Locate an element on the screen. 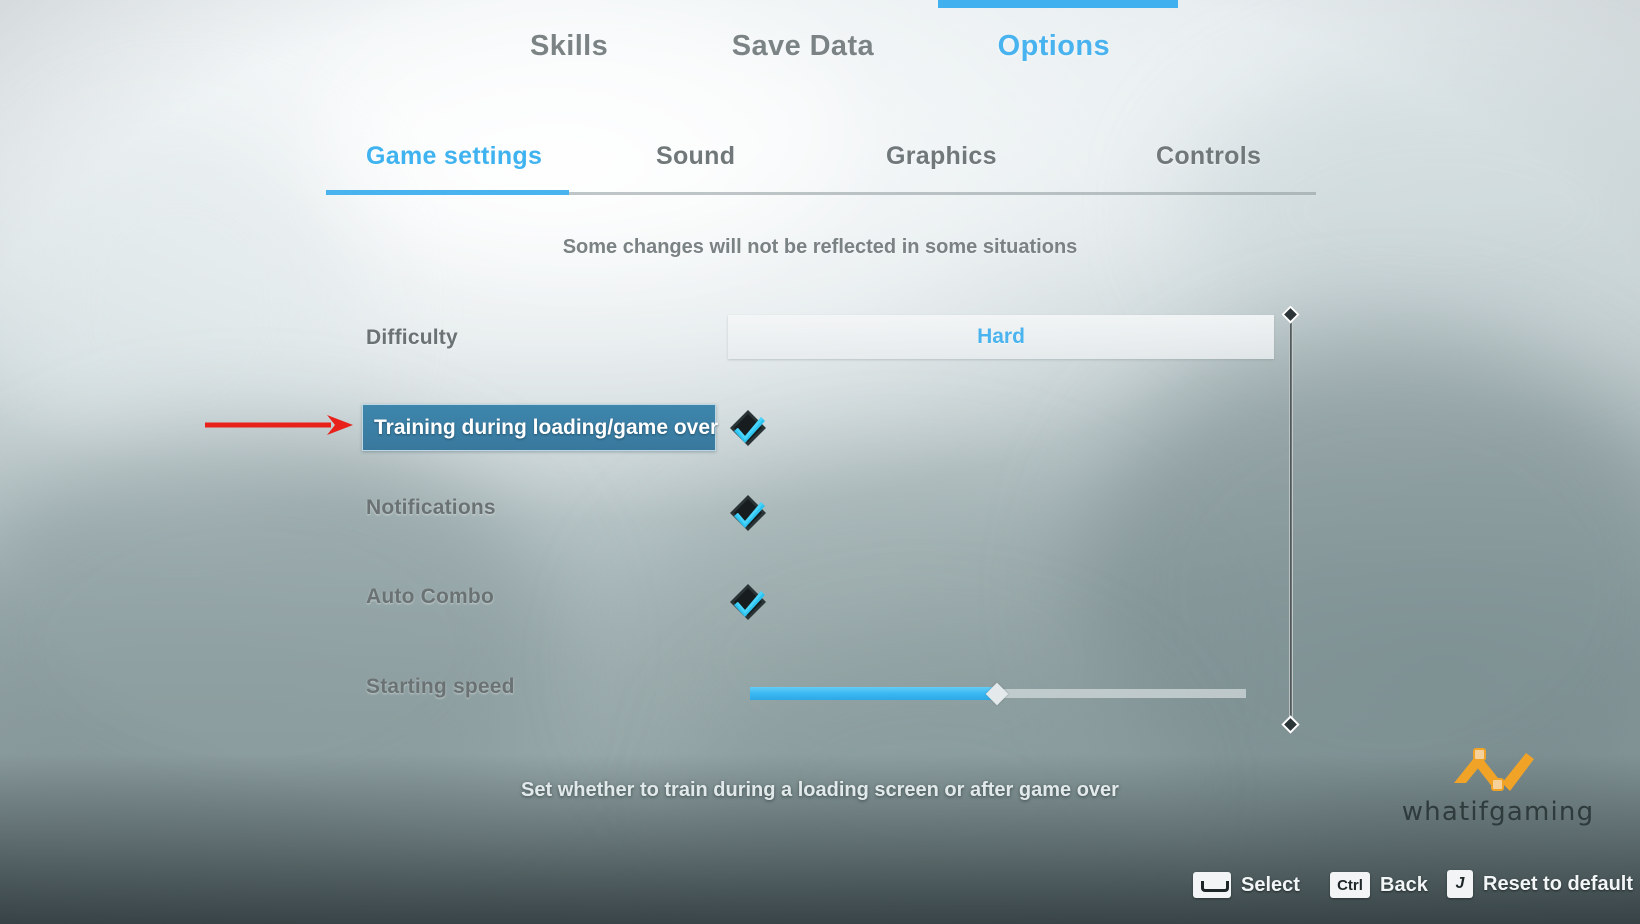 The image size is (1640, 924). scrollbar-track is located at coordinates (1291, 520).